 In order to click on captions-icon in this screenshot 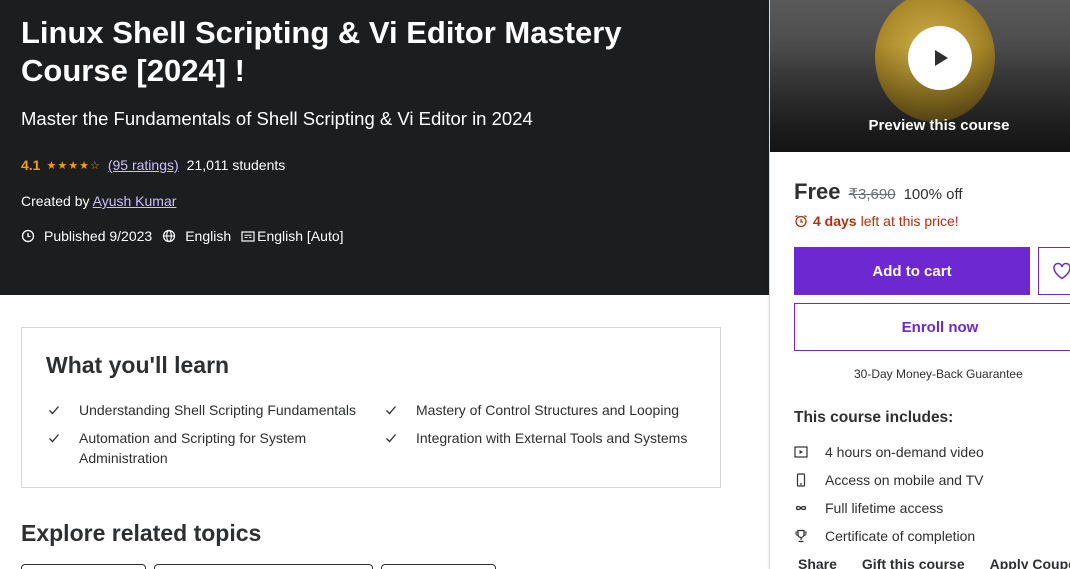, I will do `click(248, 236)`.